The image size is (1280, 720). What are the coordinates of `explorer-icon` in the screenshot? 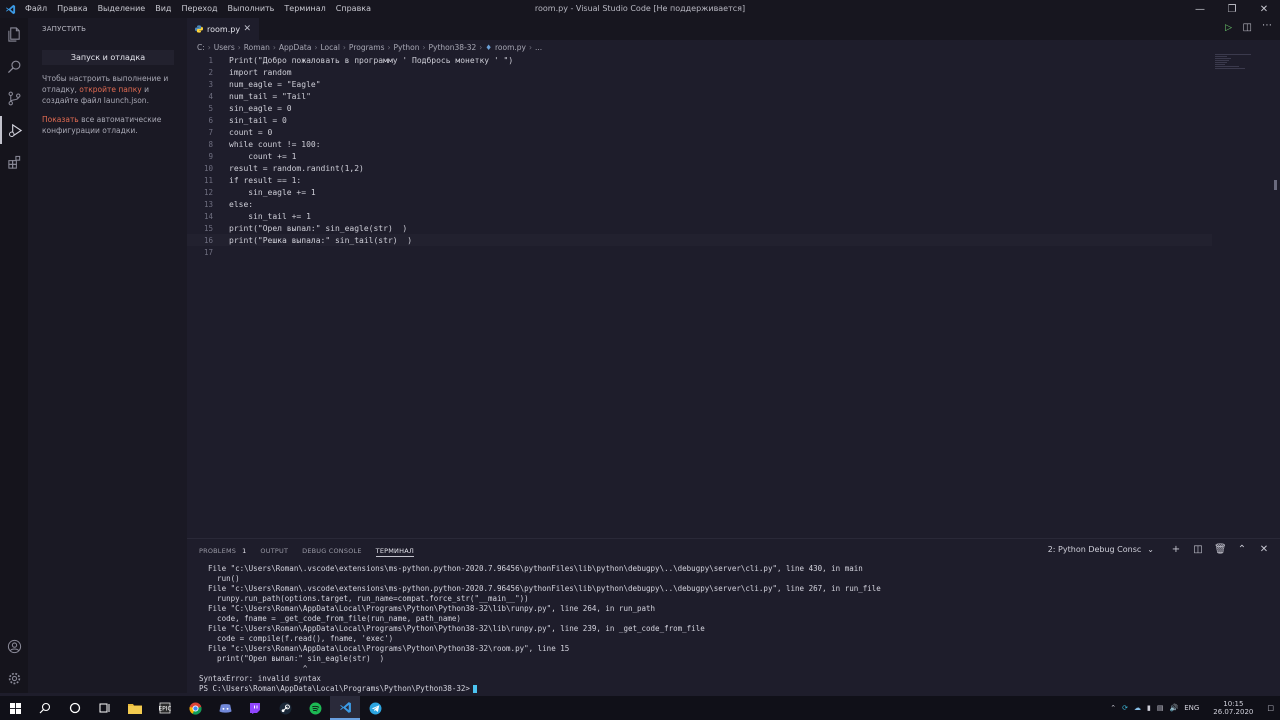 It's located at (14, 34).